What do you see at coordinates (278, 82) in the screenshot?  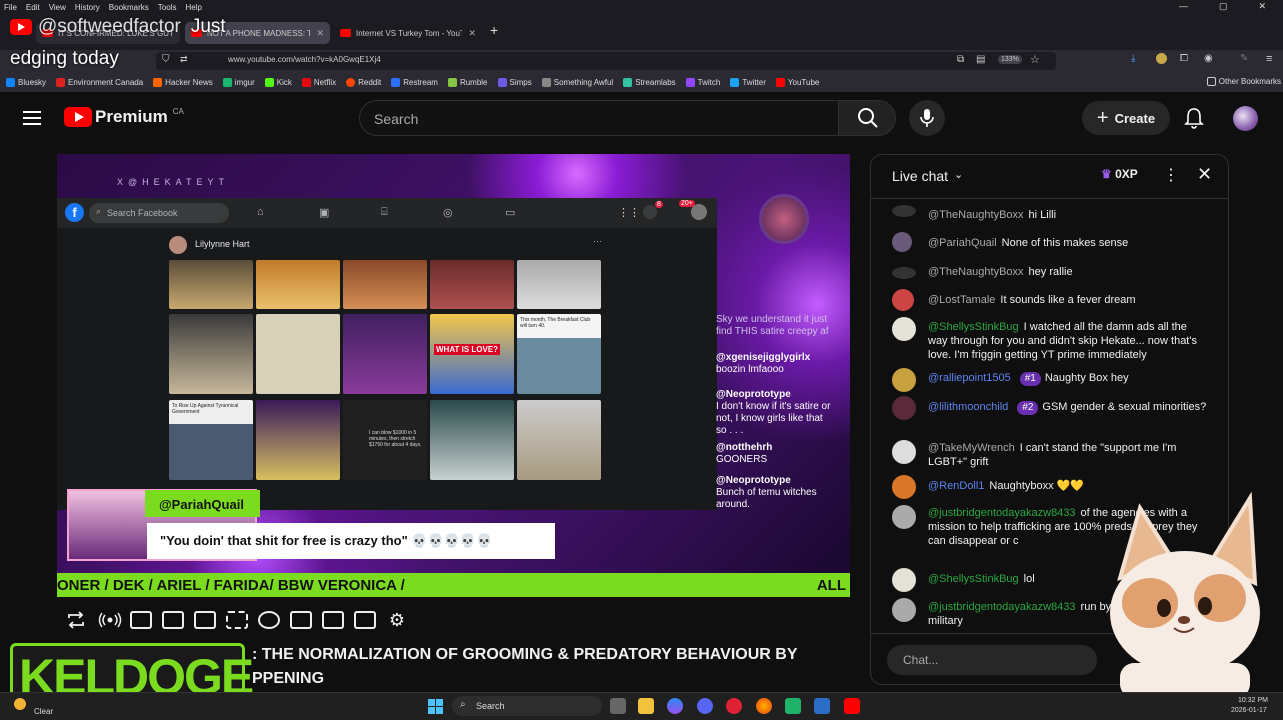 I see `bookmark-kick: Kick` at bounding box center [278, 82].